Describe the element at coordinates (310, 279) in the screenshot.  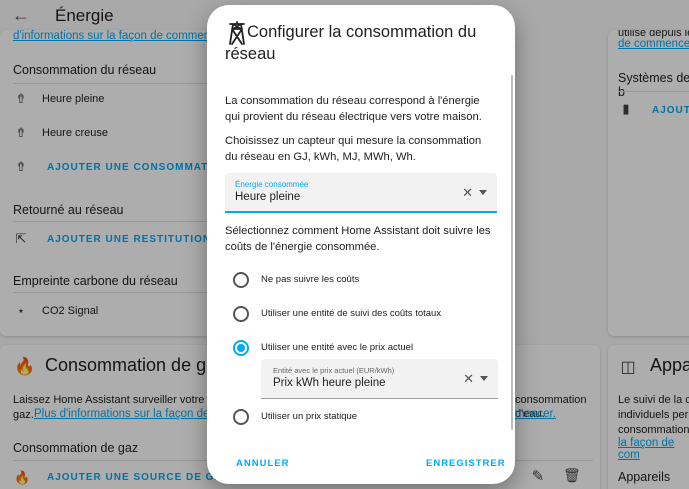
I see `radio-label: Ne pas suivre les coûts` at that location.